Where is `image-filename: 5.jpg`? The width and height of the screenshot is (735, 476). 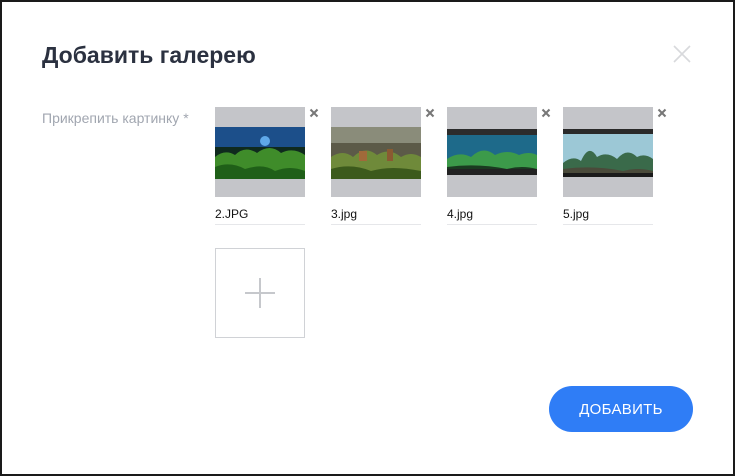
image-filename: 5.jpg is located at coordinates (608, 216).